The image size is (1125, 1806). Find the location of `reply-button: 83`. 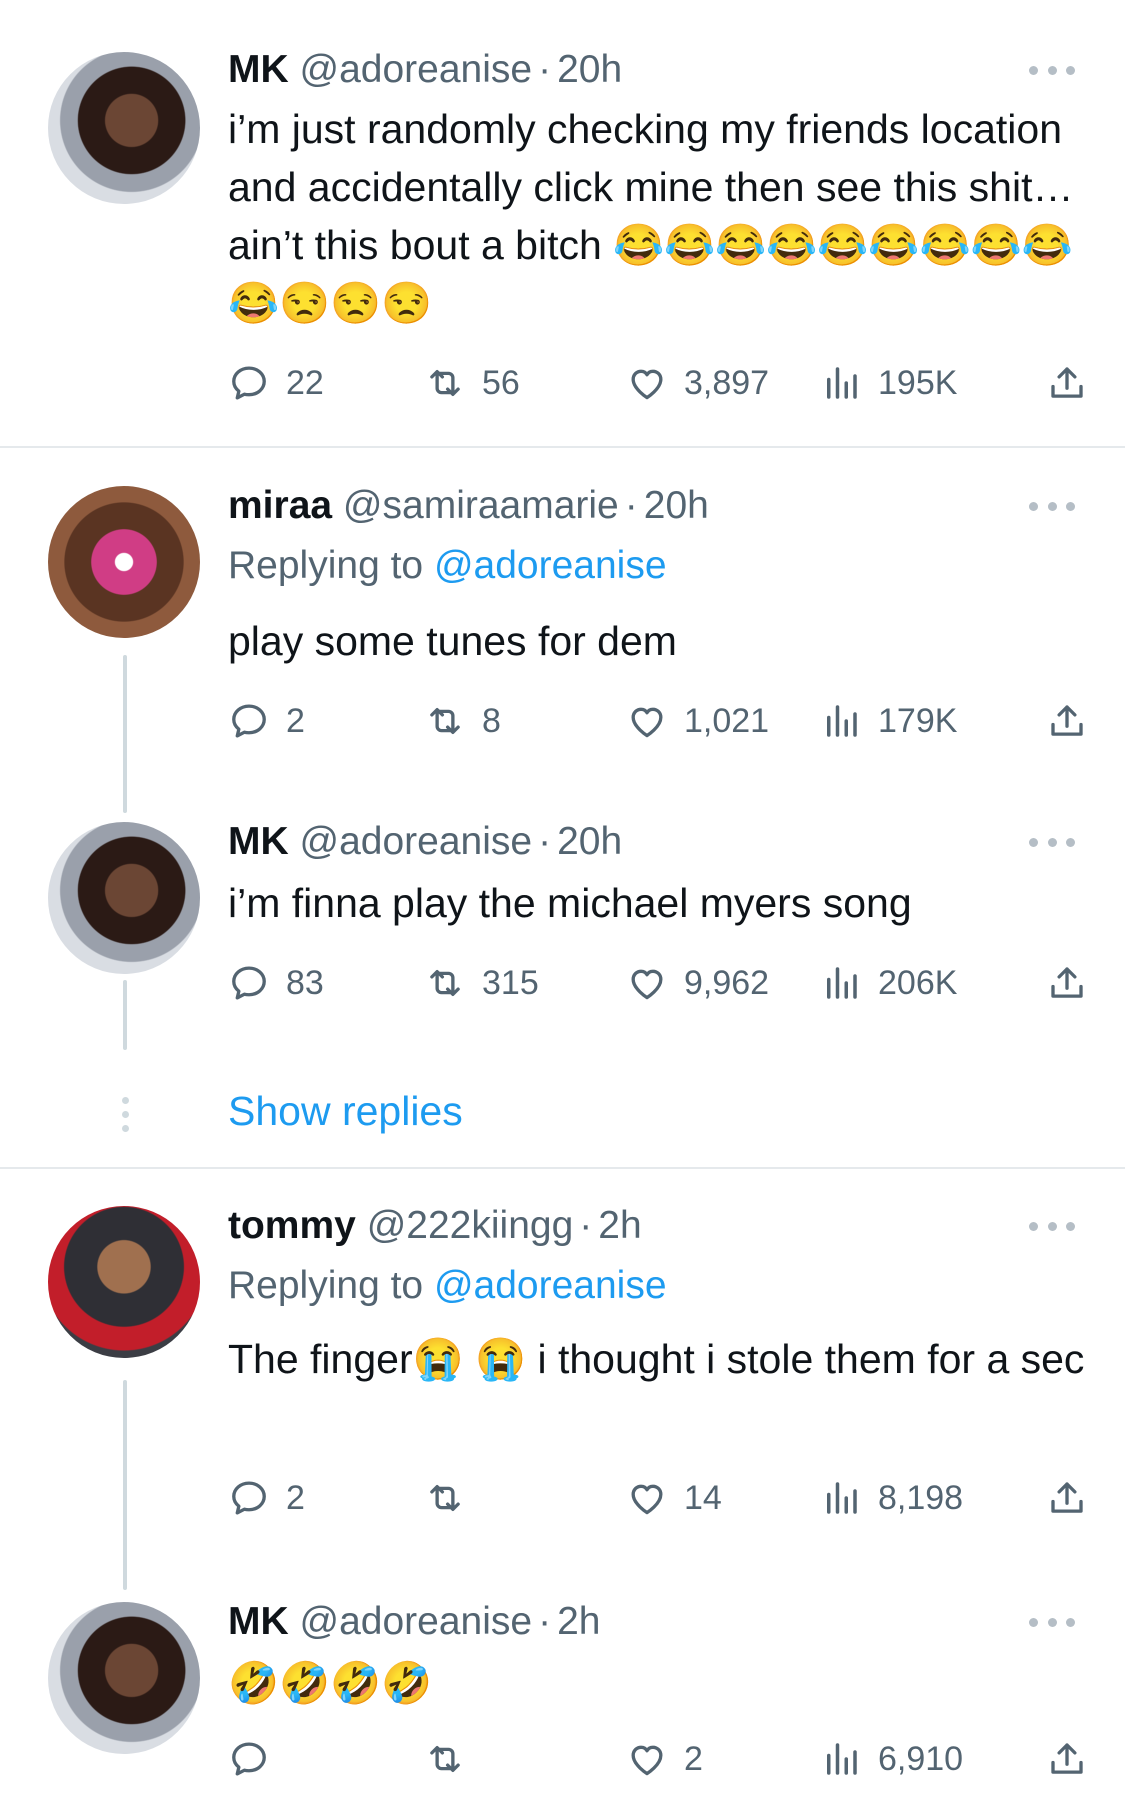

reply-button: 83 is located at coordinates (276, 983).